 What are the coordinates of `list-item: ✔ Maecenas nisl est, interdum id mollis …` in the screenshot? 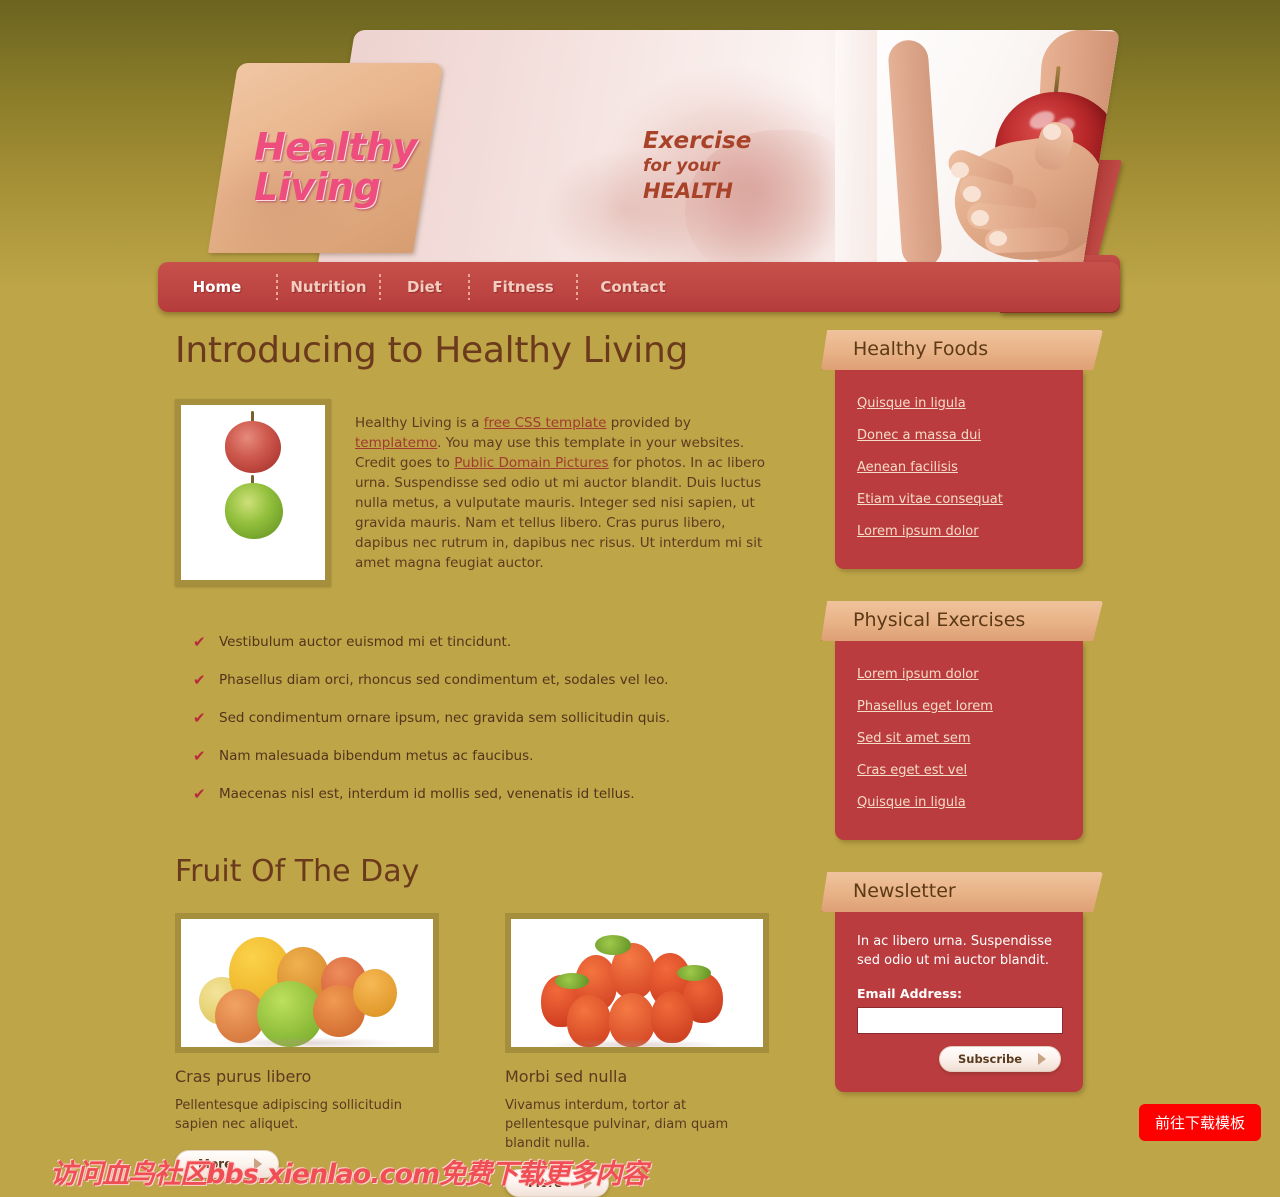 It's located at (484, 794).